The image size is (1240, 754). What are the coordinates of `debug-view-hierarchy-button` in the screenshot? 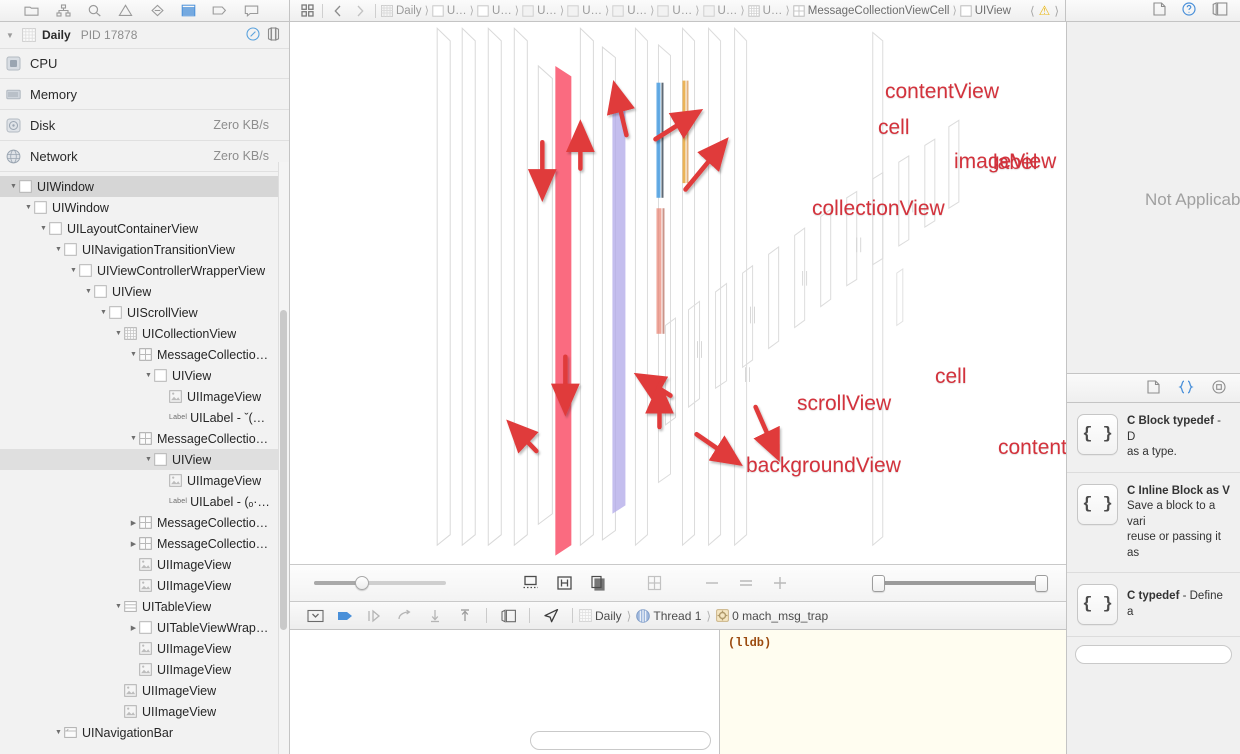 It's located at (508, 616).